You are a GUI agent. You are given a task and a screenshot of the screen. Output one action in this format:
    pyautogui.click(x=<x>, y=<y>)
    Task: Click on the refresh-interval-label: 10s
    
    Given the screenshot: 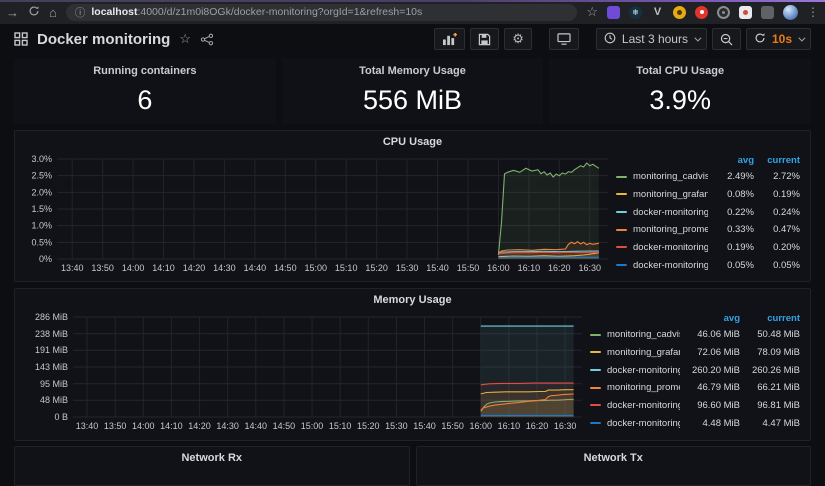 What is the action you would take?
    pyautogui.click(x=782, y=39)
    